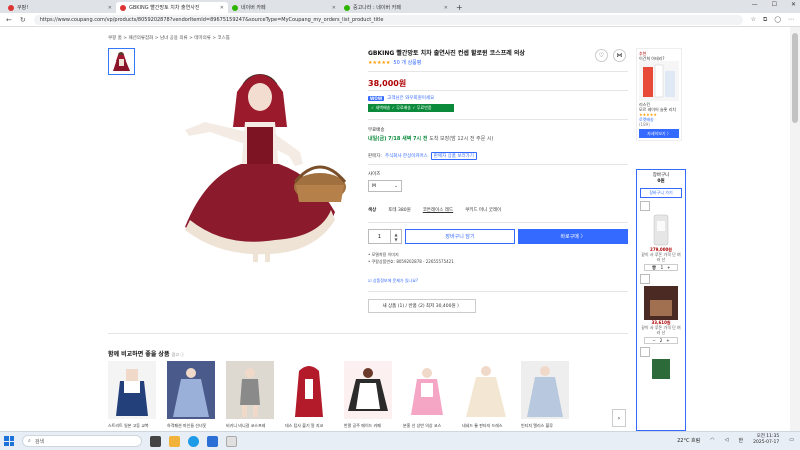 The width and height of the screenshot is (800, 450). Describe the element at coordinates (619, 55) in the screenshot. I see `share-icon: ⋈` at that location.